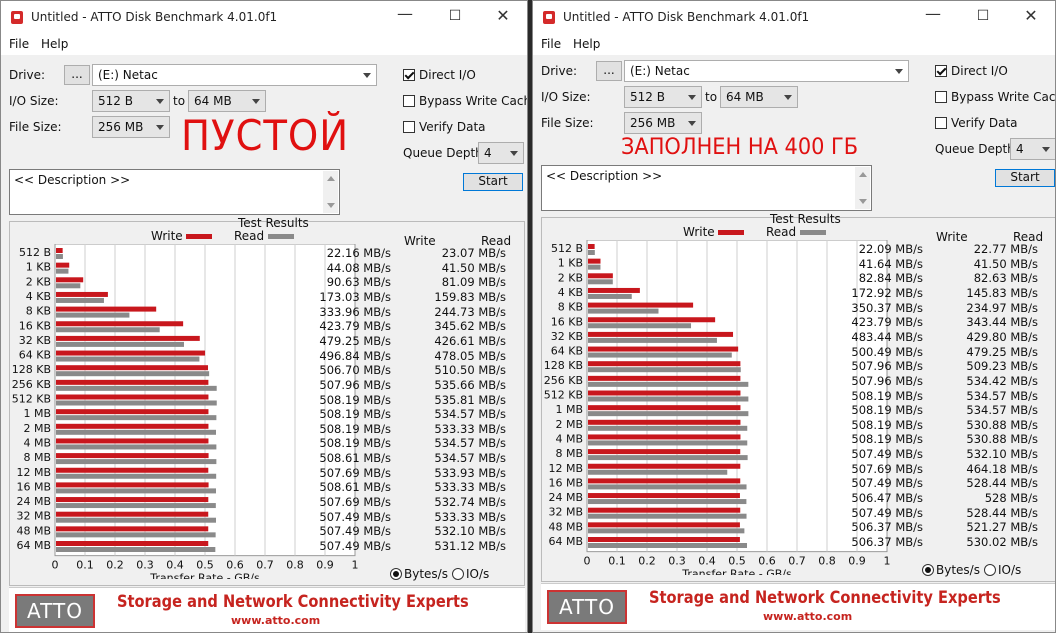  I want to click on read-value: 533.93 MB/s, so click(470, 472).